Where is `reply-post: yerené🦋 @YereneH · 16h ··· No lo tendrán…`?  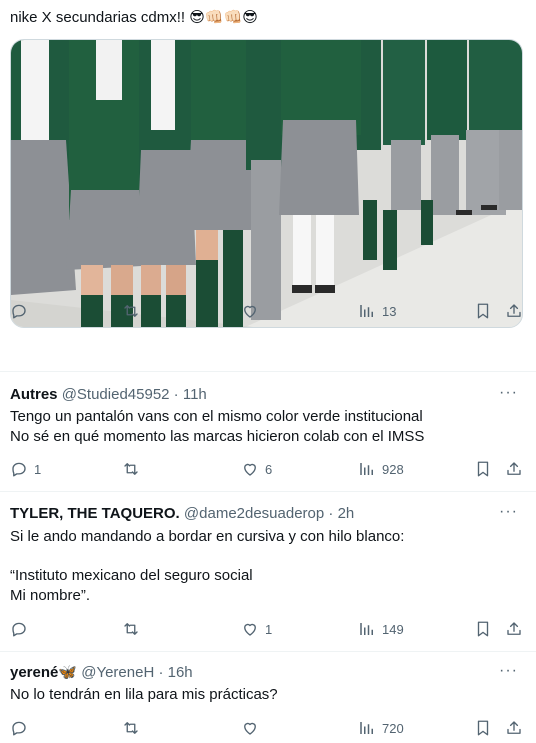 reply-post: yerené🦋 @YereneH · 16h ··· No lo tendrán… is located at coordinates (268, 693).